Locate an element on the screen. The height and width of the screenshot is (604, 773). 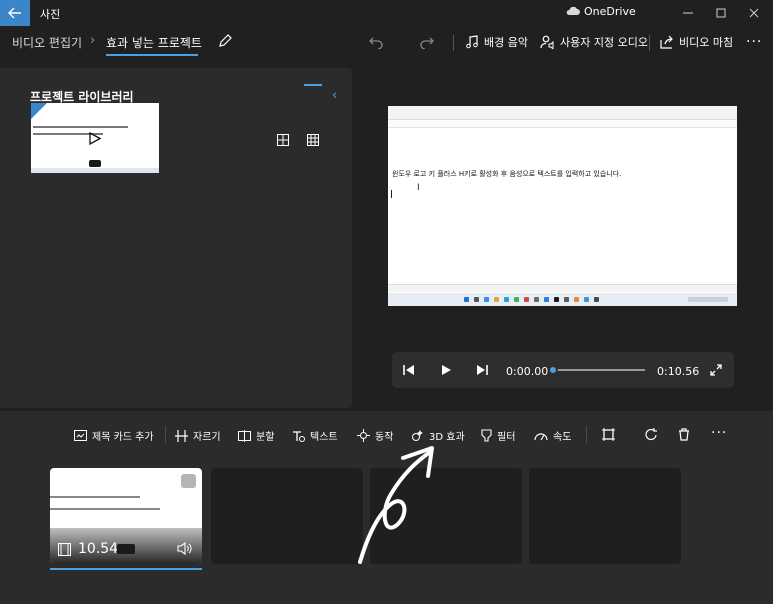
maximize-button is located at coordinates (721, 13).